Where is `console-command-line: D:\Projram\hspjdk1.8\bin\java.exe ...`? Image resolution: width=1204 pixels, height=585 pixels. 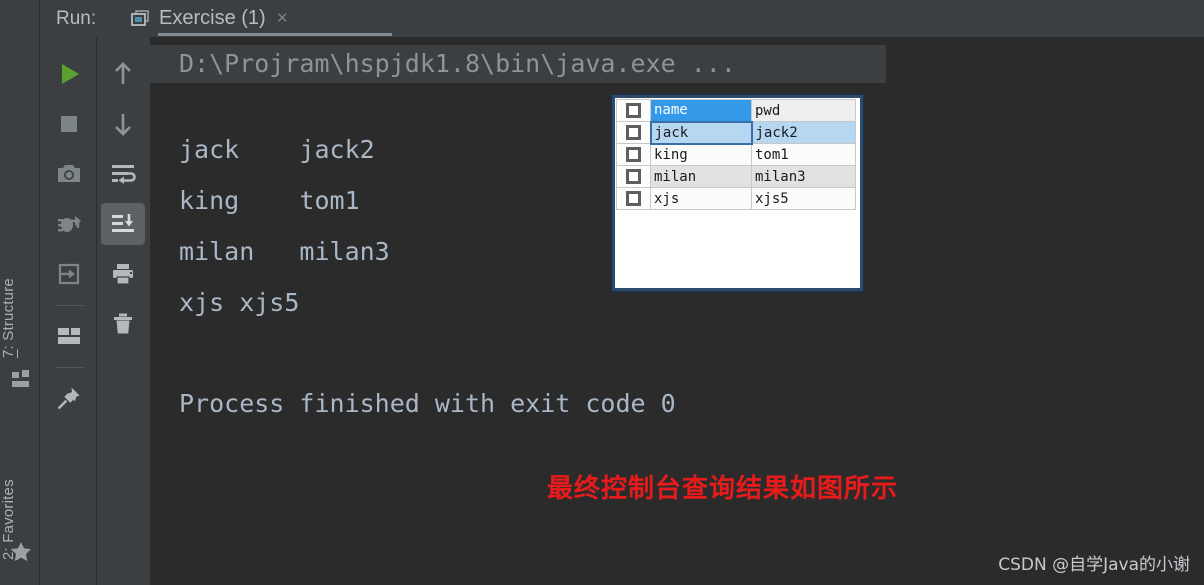
console-command-line: D:\Projram\hspjdk1.8\bin\java.exe ... is located at coordinates (518, 64).